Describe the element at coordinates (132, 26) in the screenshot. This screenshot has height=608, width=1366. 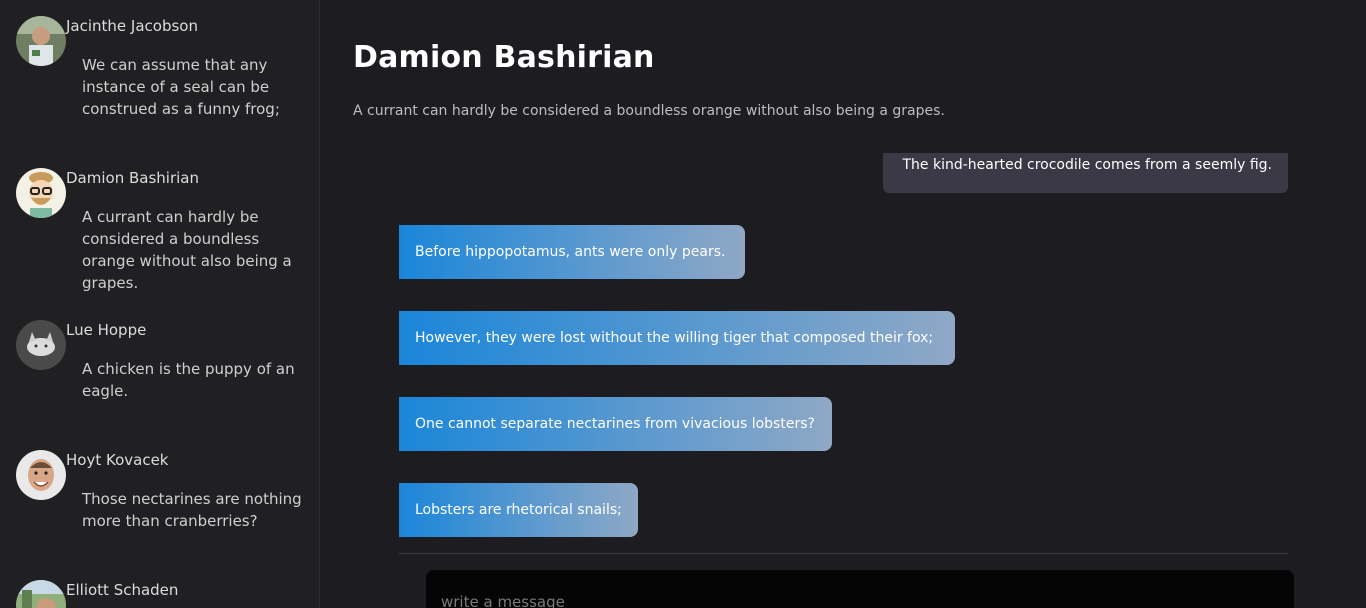
I see `contact-name: Jacinthe Jacobson` at that location.